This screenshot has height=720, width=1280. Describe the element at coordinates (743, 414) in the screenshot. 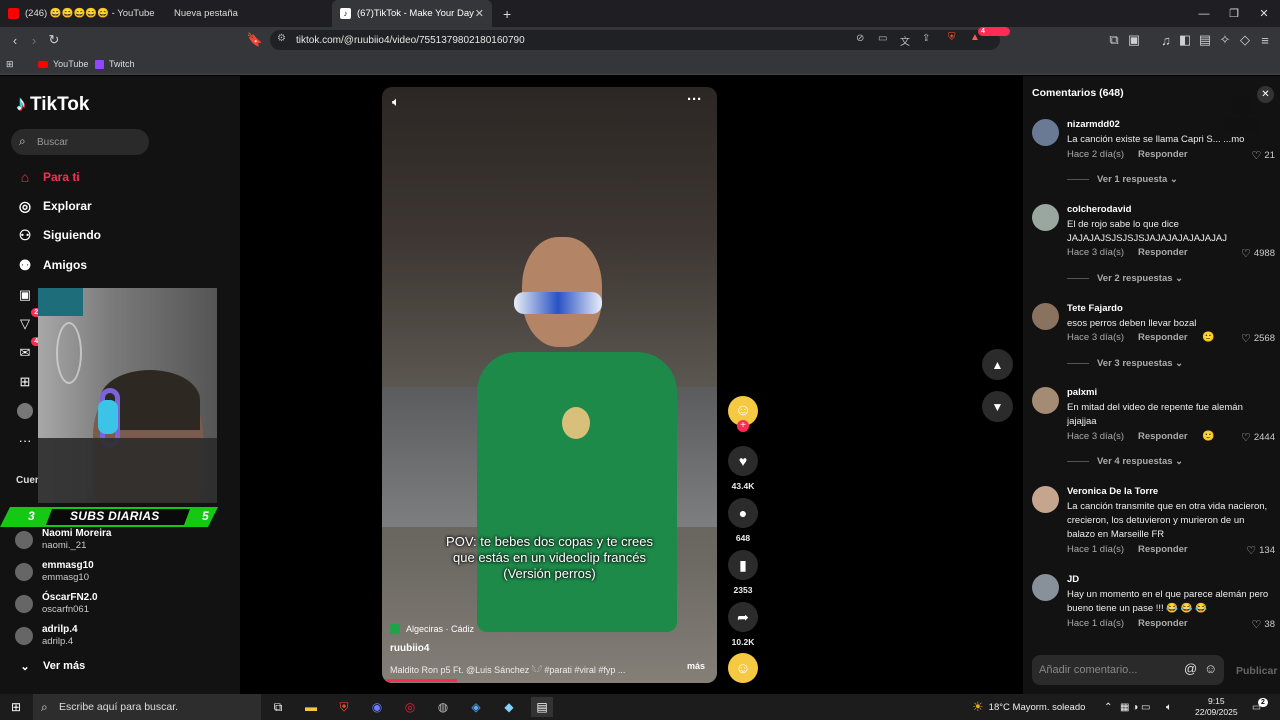

I see `author-avatar: ☺ +` at that location.